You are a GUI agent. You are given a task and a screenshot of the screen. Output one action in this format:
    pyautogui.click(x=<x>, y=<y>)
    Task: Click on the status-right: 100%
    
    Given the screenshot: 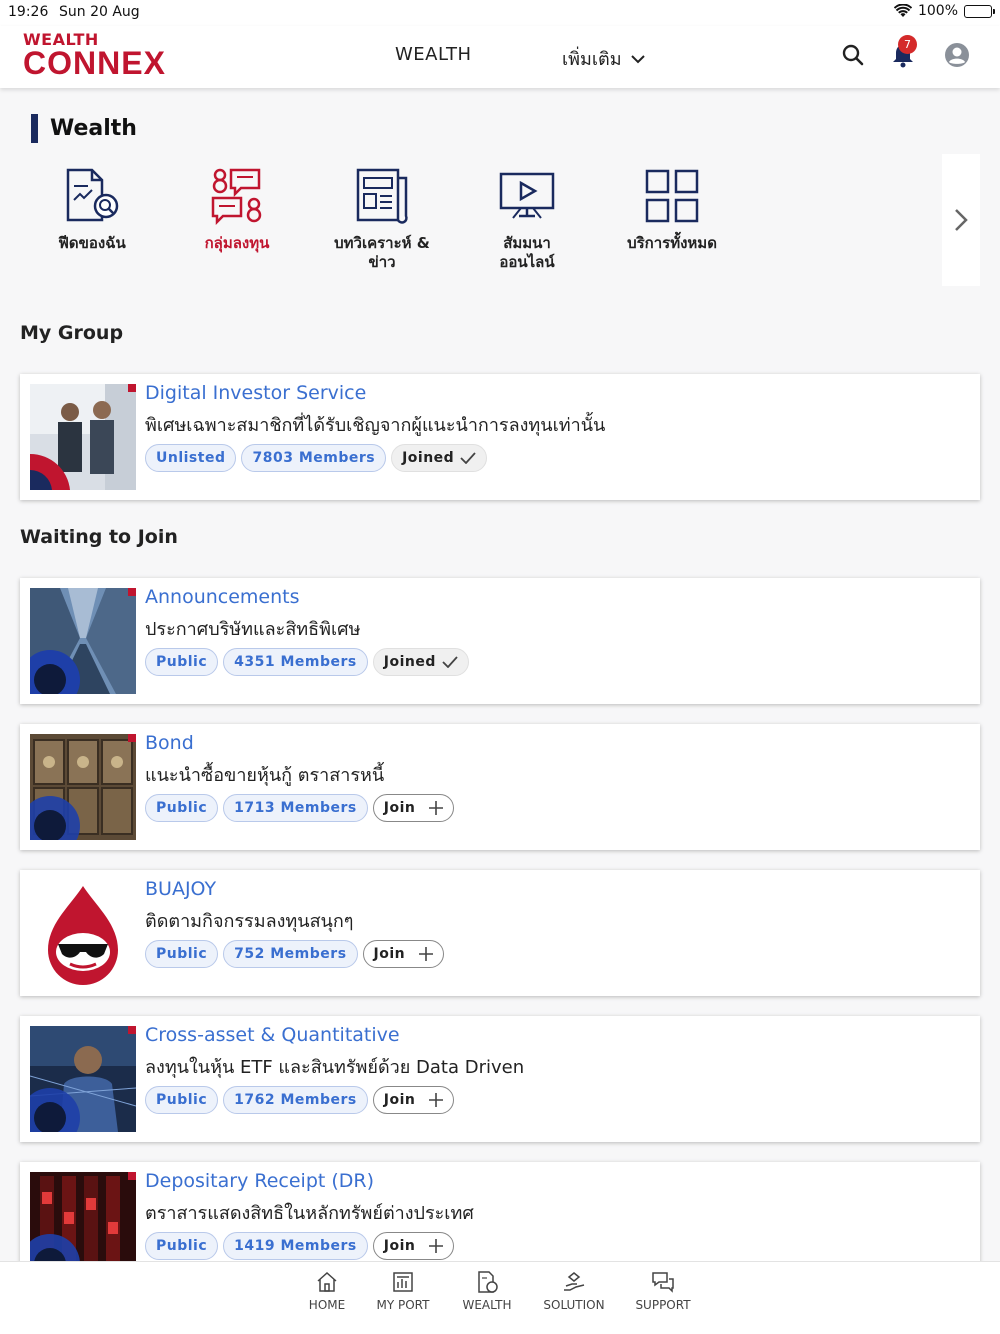 What is the action you would take?
    pyautogui.click(x=944, y=11)
    